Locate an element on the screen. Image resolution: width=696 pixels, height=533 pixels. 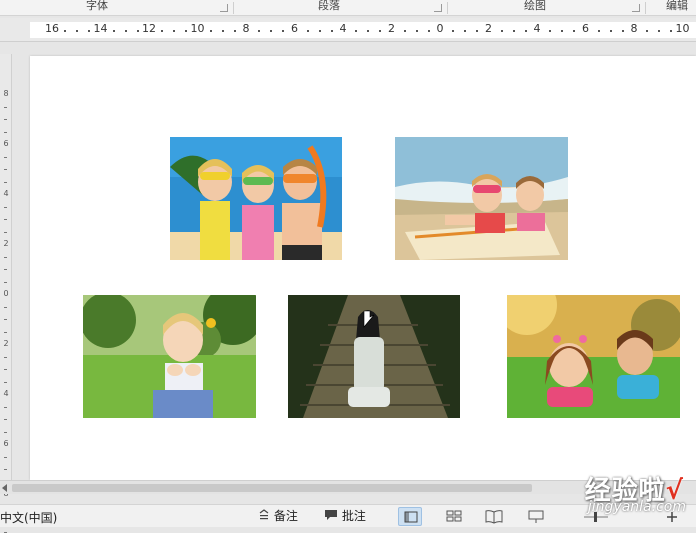
photo-girls-lying-on-sand is located at coordinates (481, 198).